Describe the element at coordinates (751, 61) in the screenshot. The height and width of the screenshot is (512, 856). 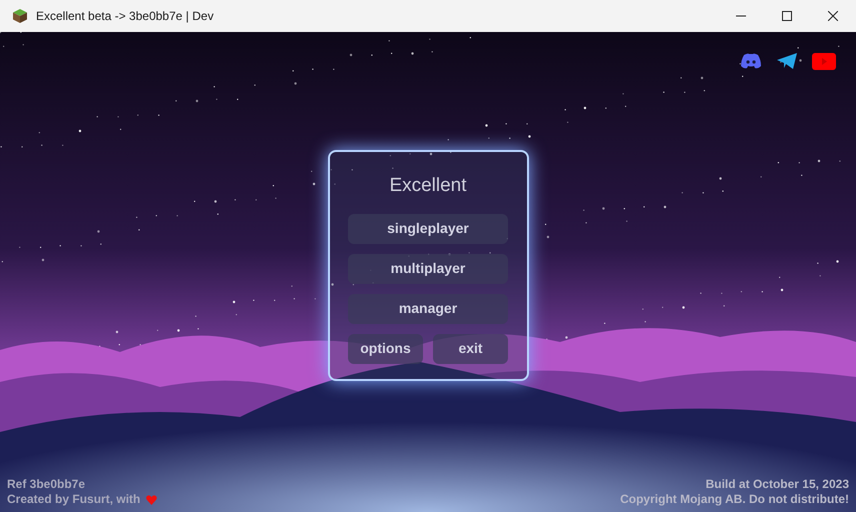
I see `discord-icon` at that location.